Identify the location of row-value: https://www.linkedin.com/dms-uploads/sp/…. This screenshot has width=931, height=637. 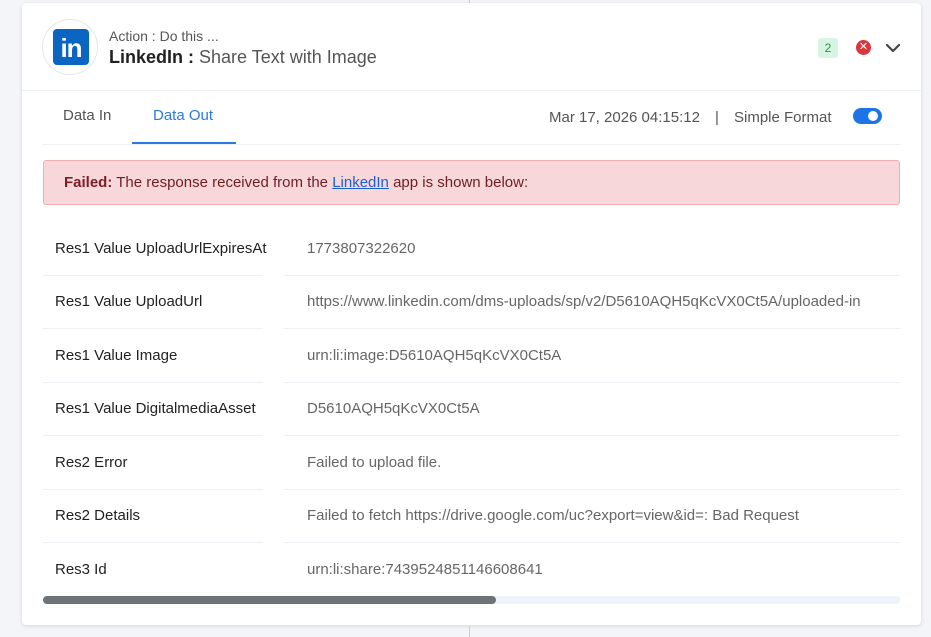
(584, 301).